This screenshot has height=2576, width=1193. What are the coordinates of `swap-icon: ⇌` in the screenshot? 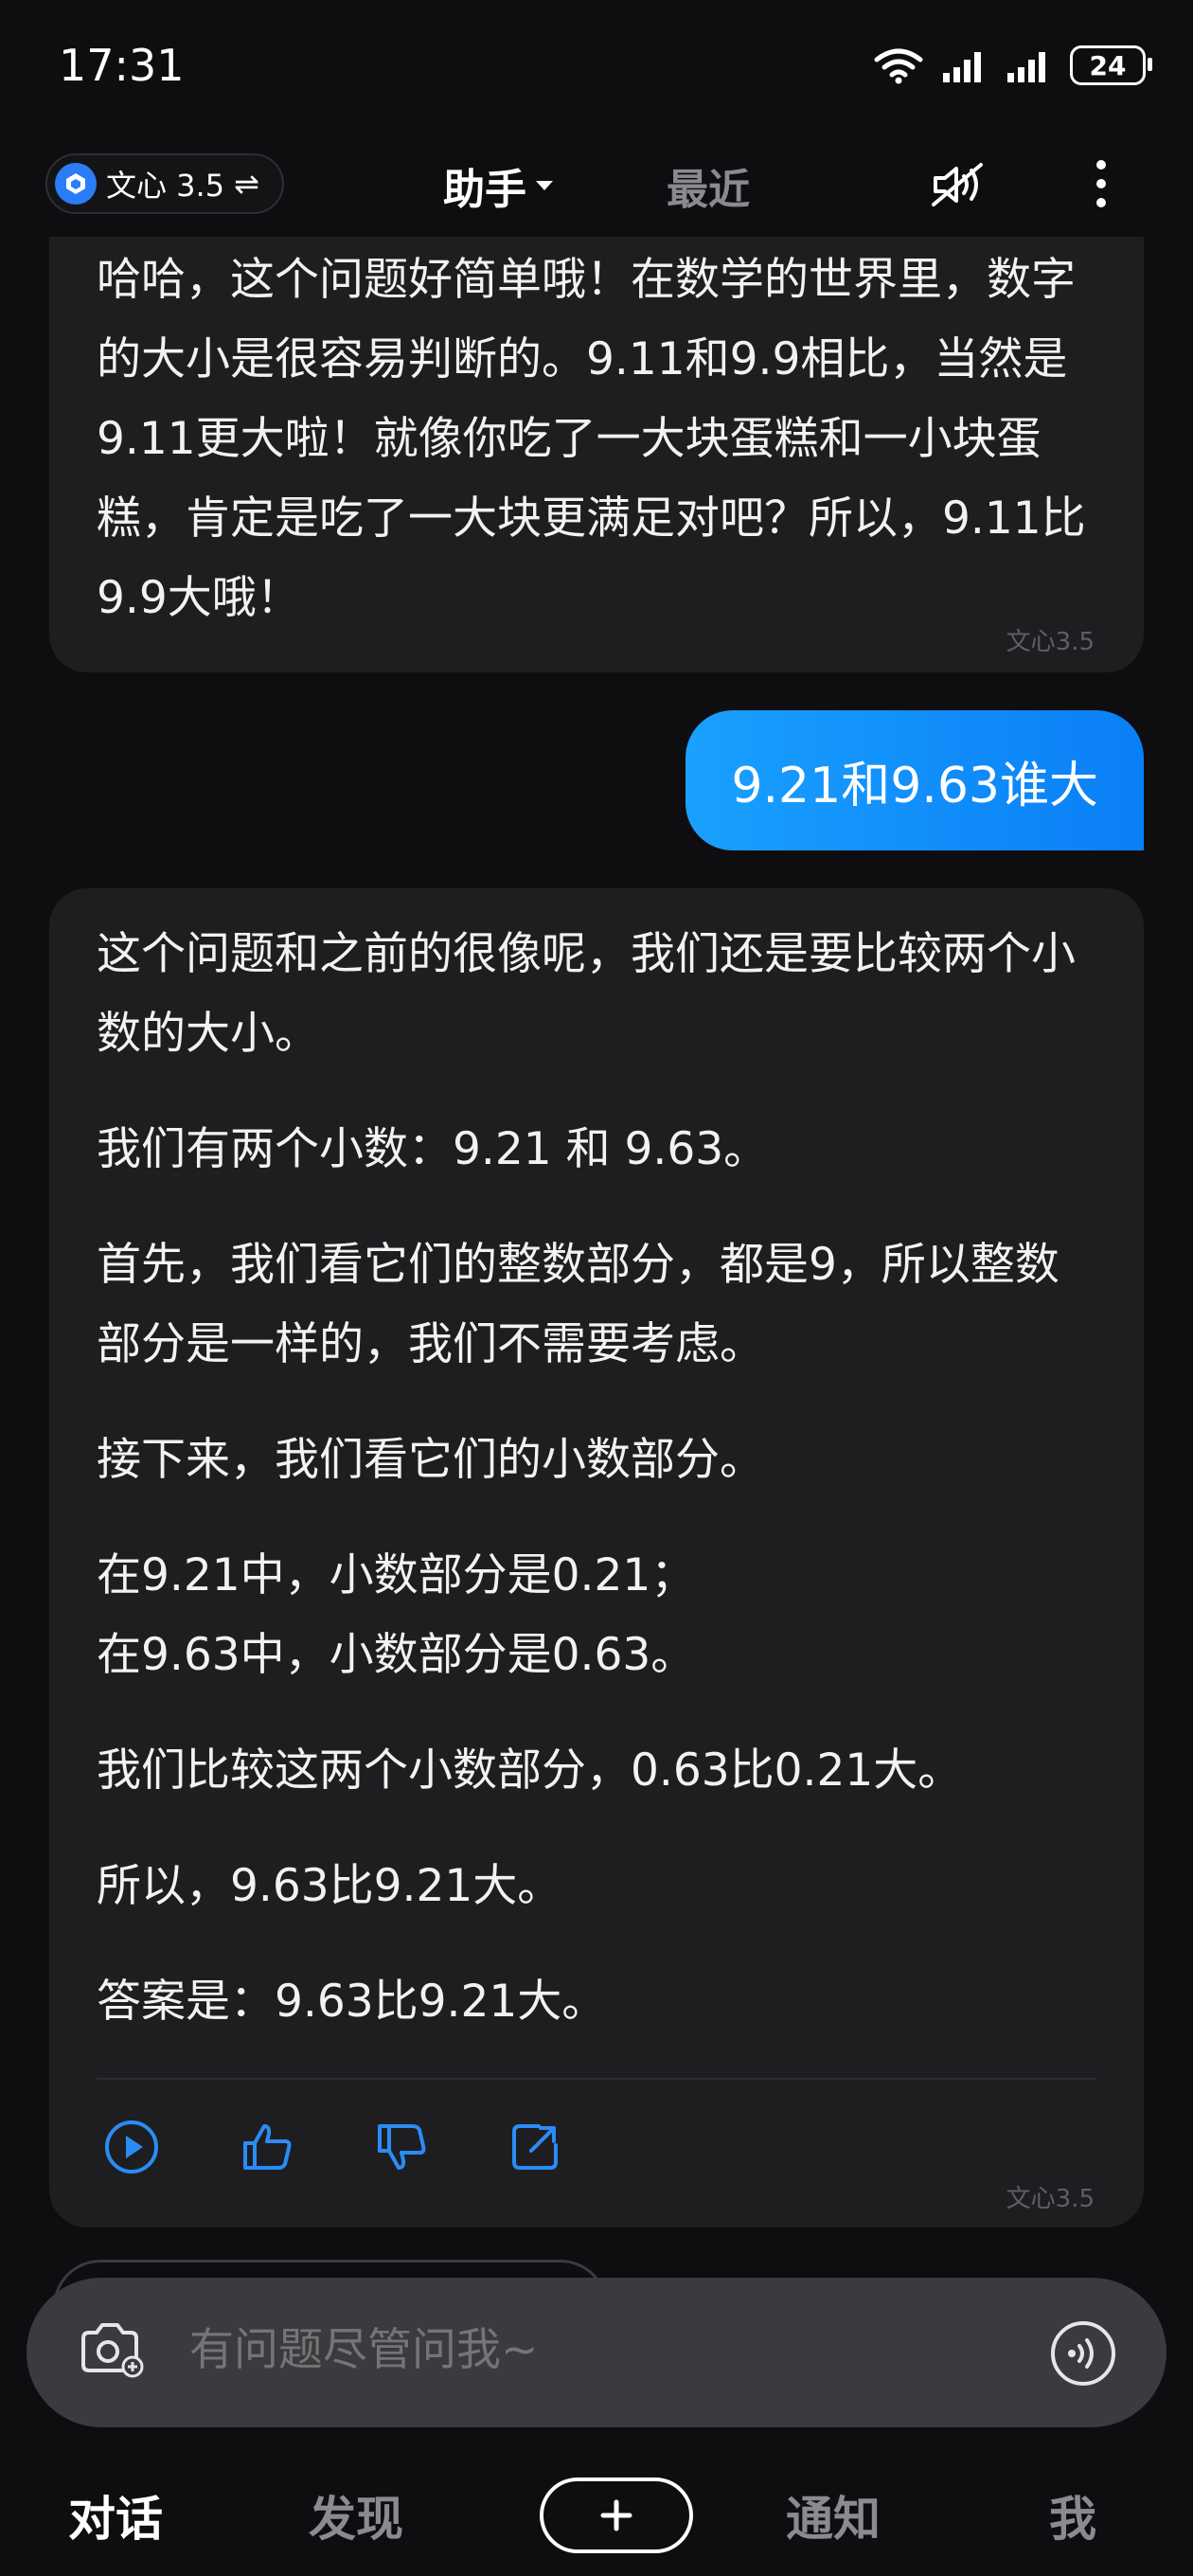 It's located at (246, 184).